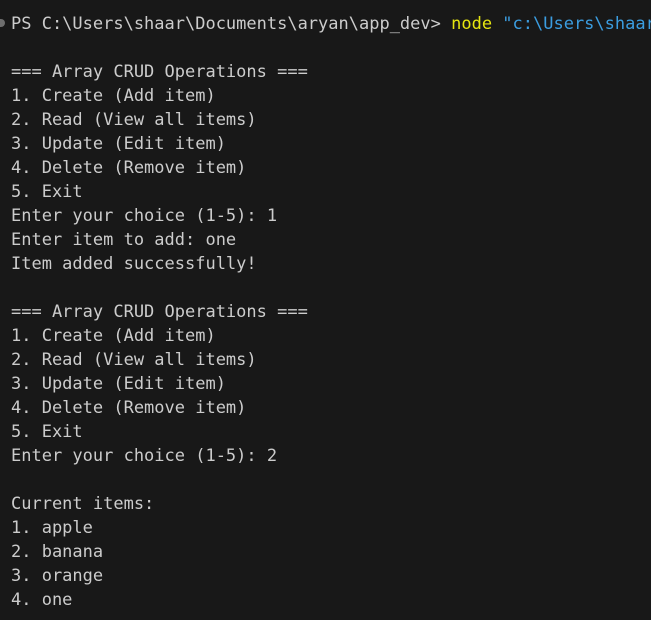  What do you see at coordinates (42, 600) in the screenshot?
I see `list-item: 4. one` at bounding box center [42, 600].